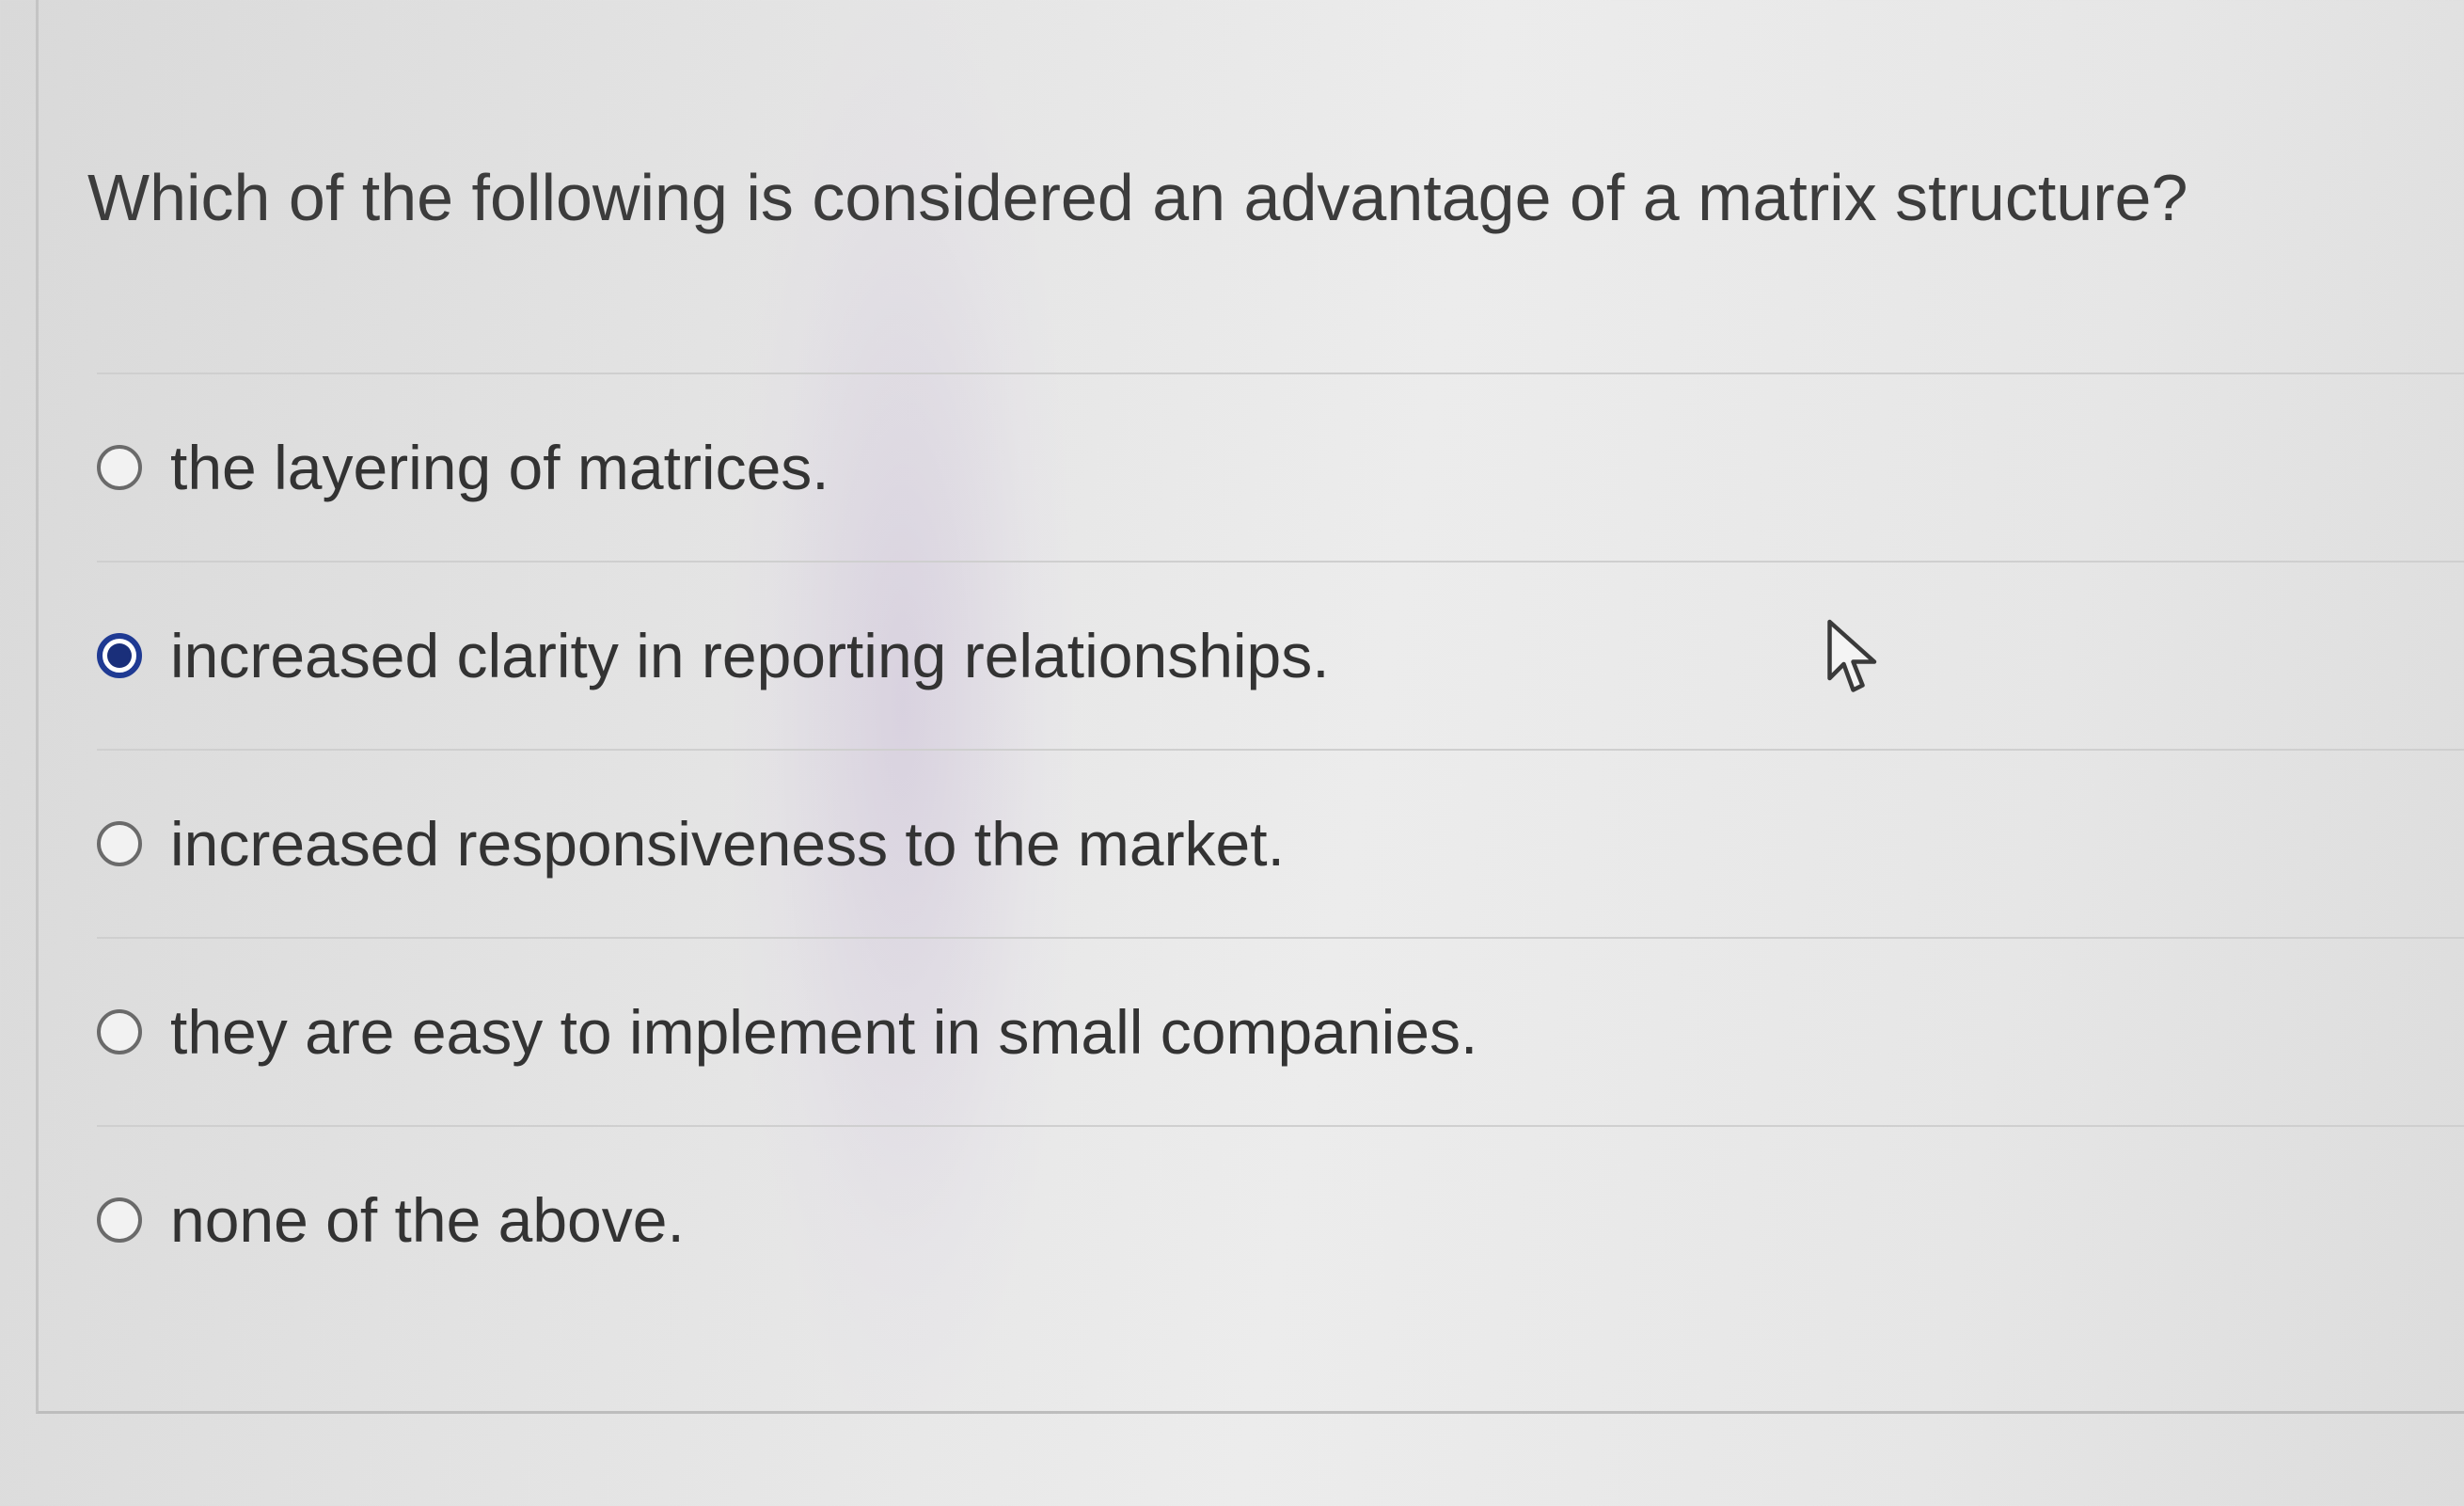  Describe the element at coordinates (427, 1220) in the screenshot. I see `option-label: none of the above.` at that location.